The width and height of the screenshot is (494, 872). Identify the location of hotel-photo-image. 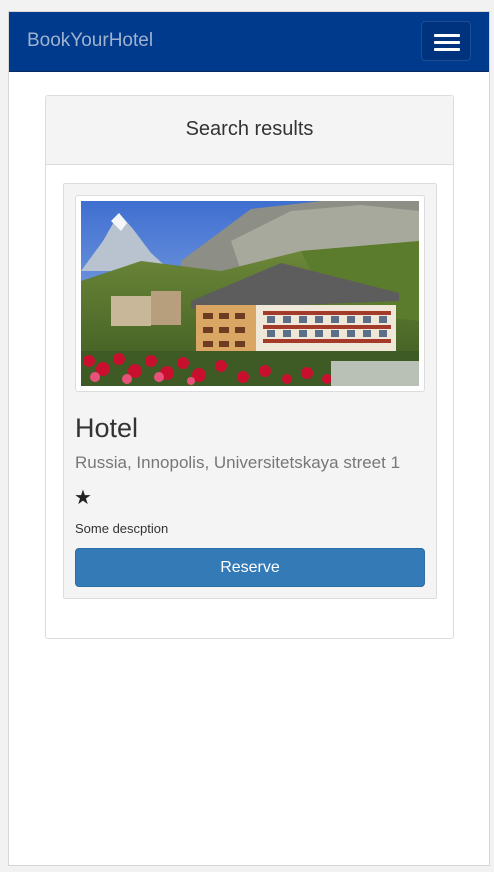
(250, 293).